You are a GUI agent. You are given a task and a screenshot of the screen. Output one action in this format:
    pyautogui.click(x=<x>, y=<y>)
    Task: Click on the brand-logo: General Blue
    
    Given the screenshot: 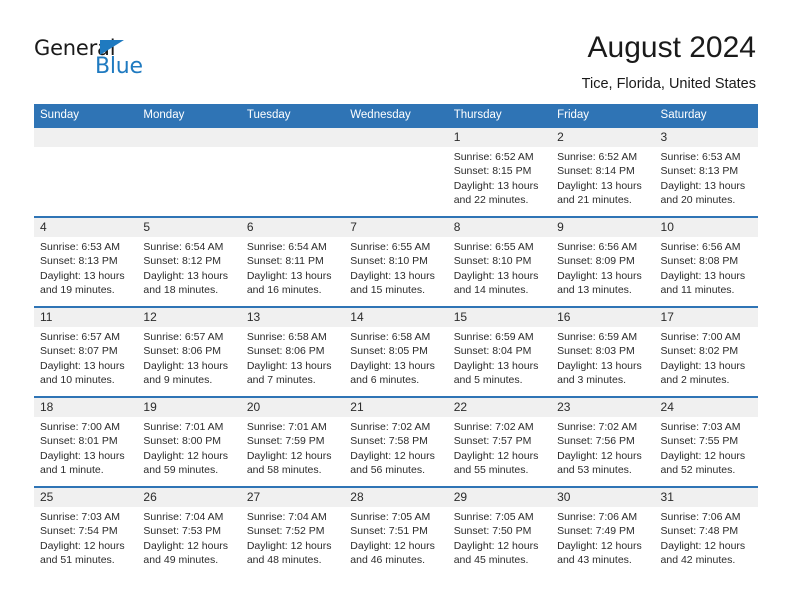 What is the action you would take?
    pyautogui.click(x=94, y=61)
    